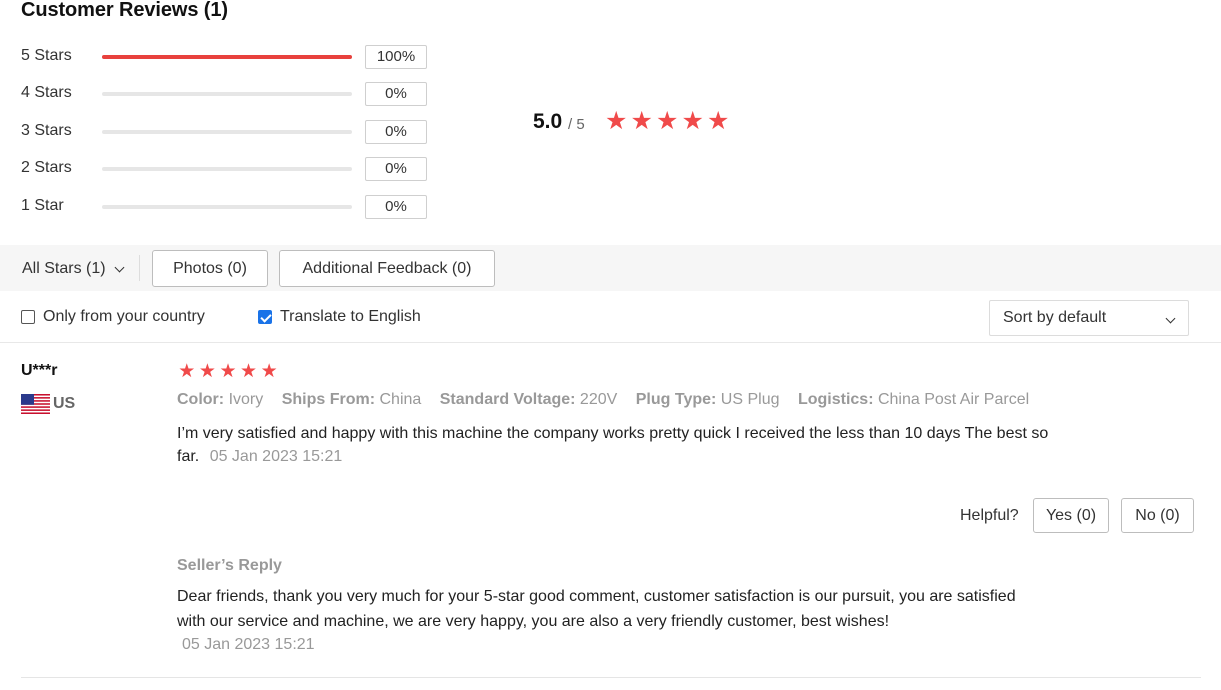 Image resolution: width=1221 pixels, height=690 pixels. I want to click on attr-ships-from: Ships From: China, so click(352, 399).